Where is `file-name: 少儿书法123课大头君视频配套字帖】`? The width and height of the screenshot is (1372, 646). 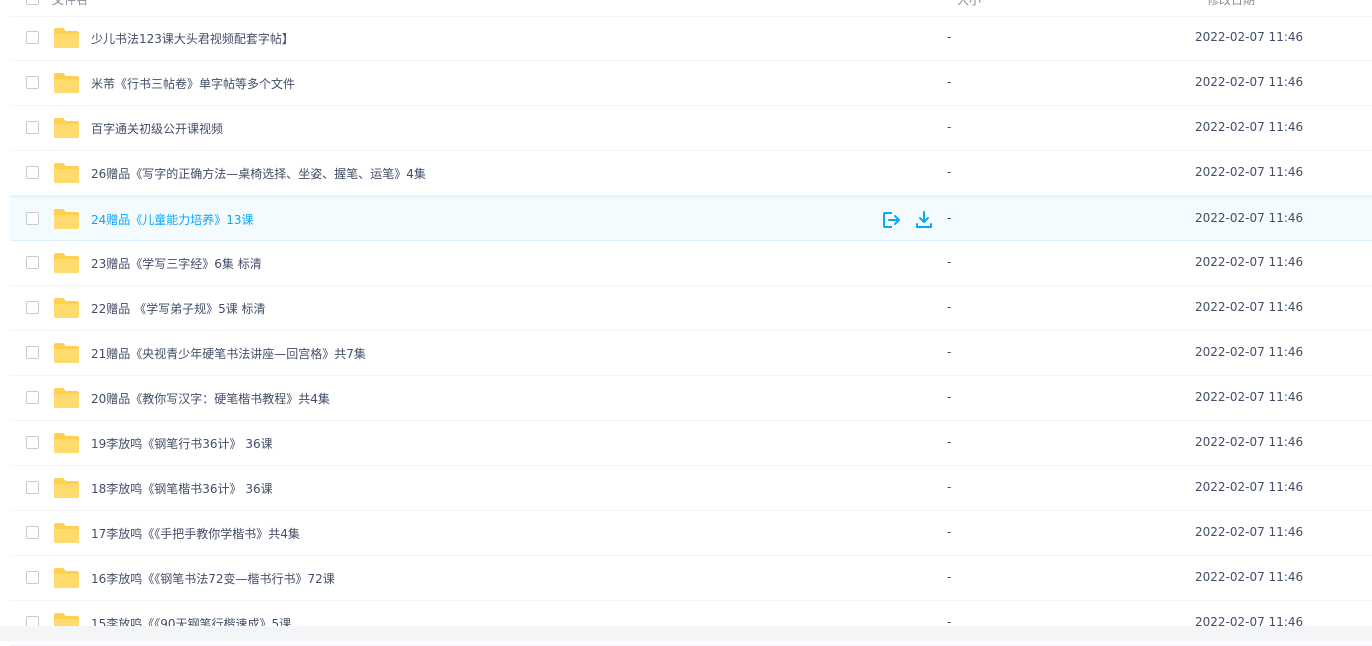
file-name: 少儿书法123课大头君视频配套字帖】 is located at coordinates (192, 38).